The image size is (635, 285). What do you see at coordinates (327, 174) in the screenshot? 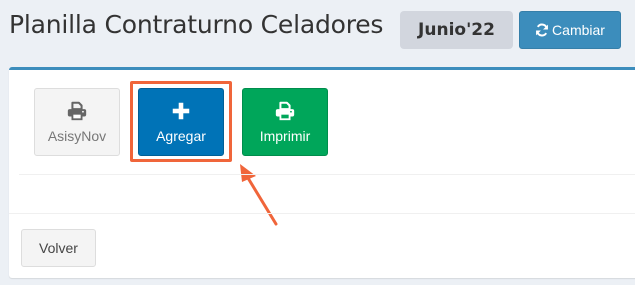
I see `divider` at bounding box center [327, 174].